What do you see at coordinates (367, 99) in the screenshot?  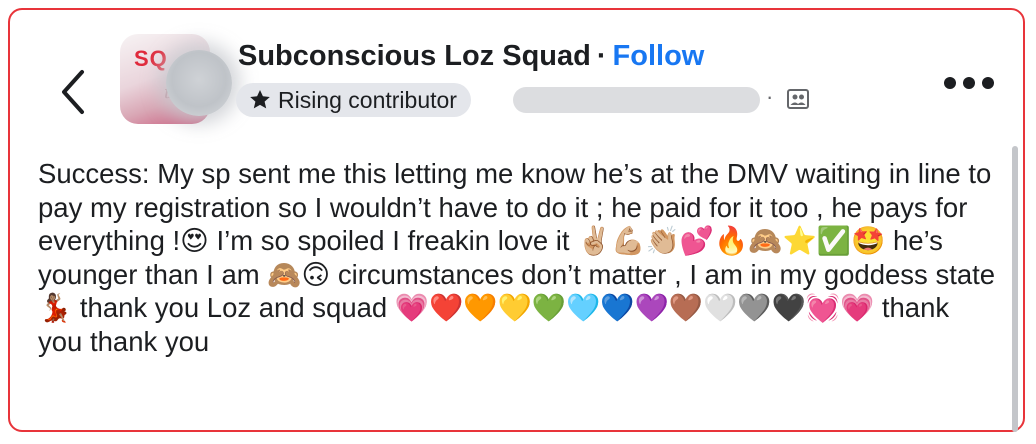 I see `badge-label: Rising contributor` at bounding box center [367, 99].